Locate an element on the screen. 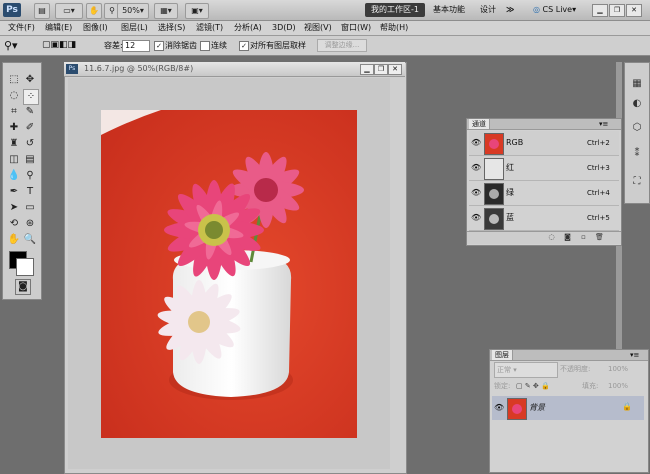  channel-shortcut: Ctrl+2 is located at coordinates (598, 143).